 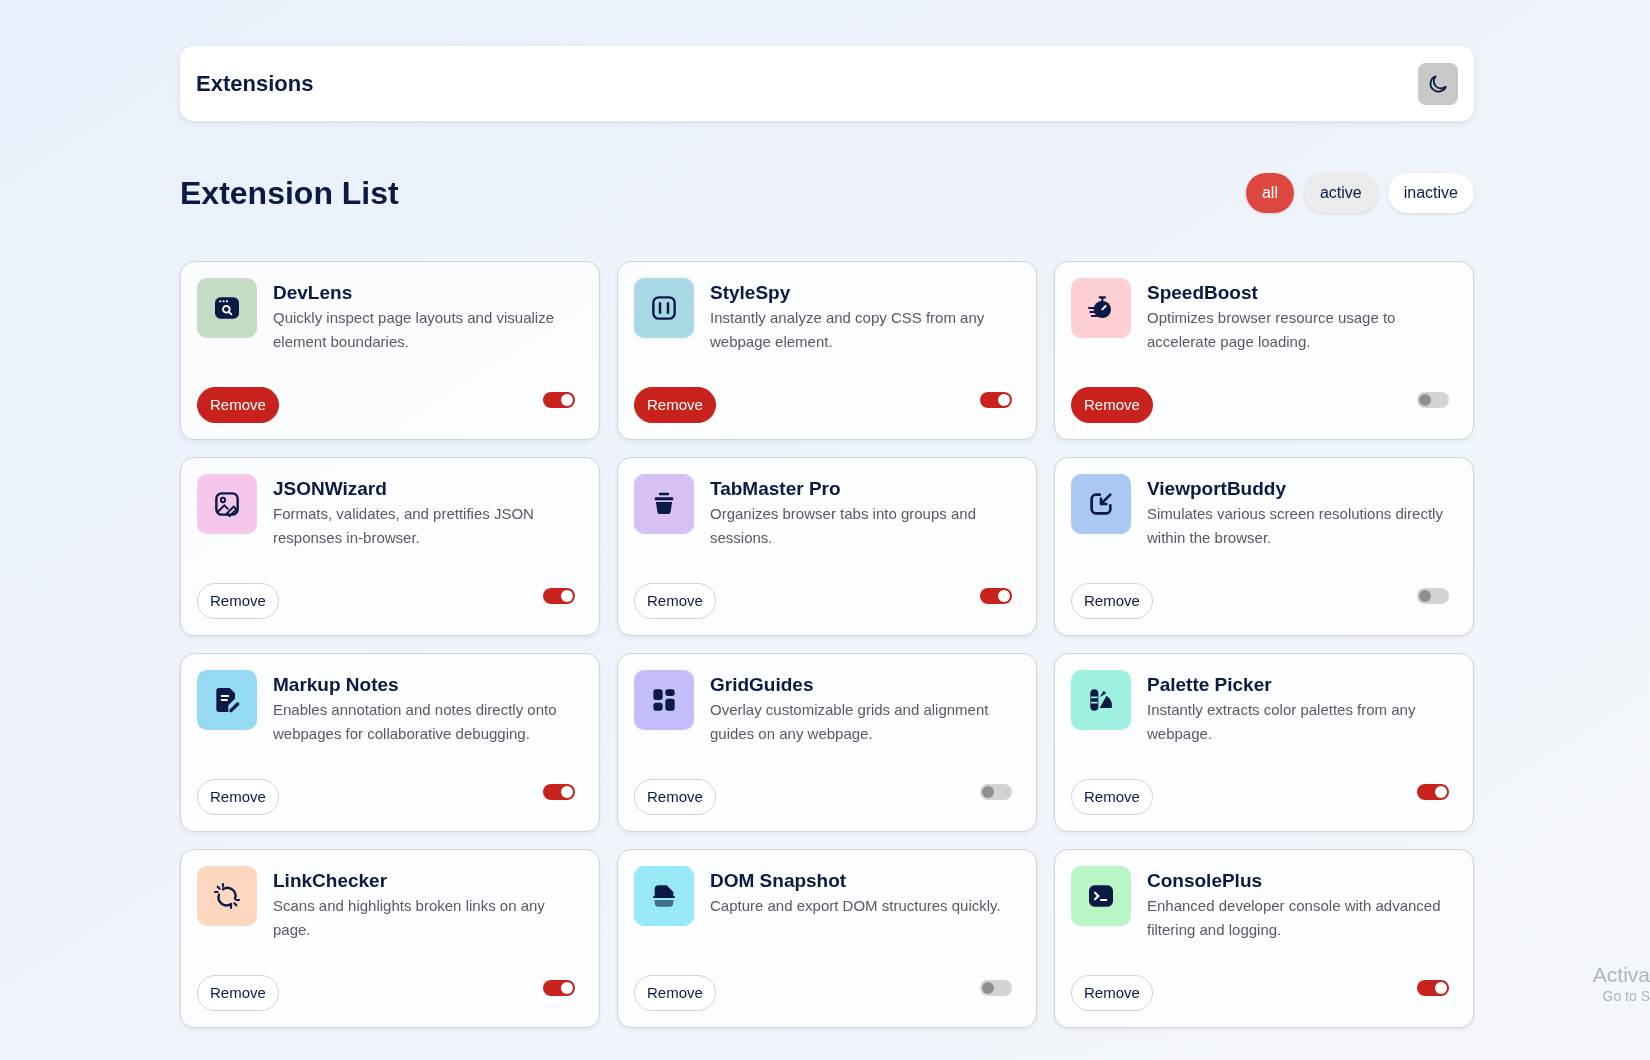 I want to click on extension-description: Quickly inspect page layouts and visualize element boundaries., so click(x=414, y=330).